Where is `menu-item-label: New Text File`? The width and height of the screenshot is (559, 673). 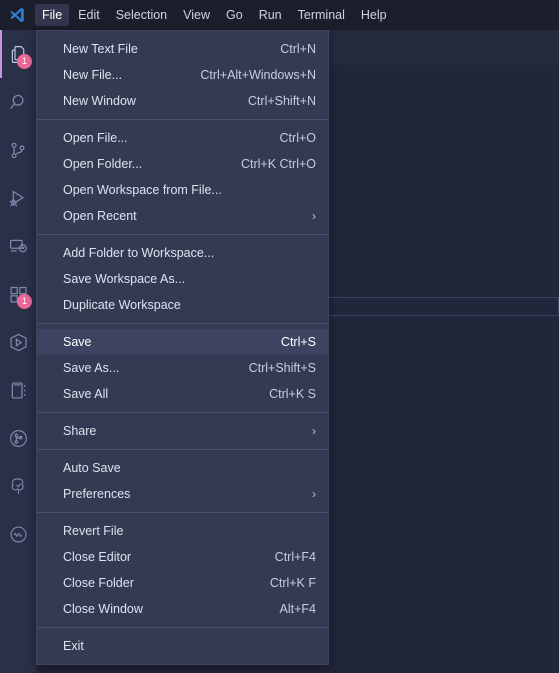
menu-item-label: New Text File is located at coordinates (100, 49).